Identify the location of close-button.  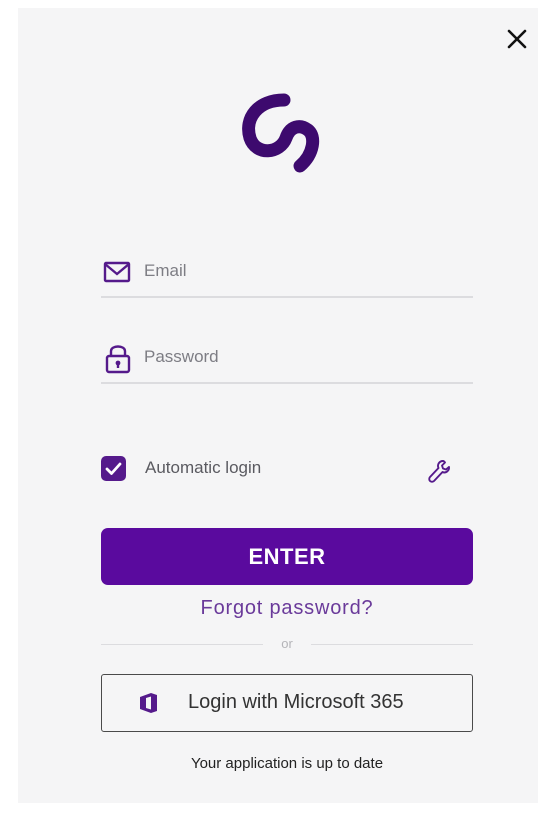
(517, 39).